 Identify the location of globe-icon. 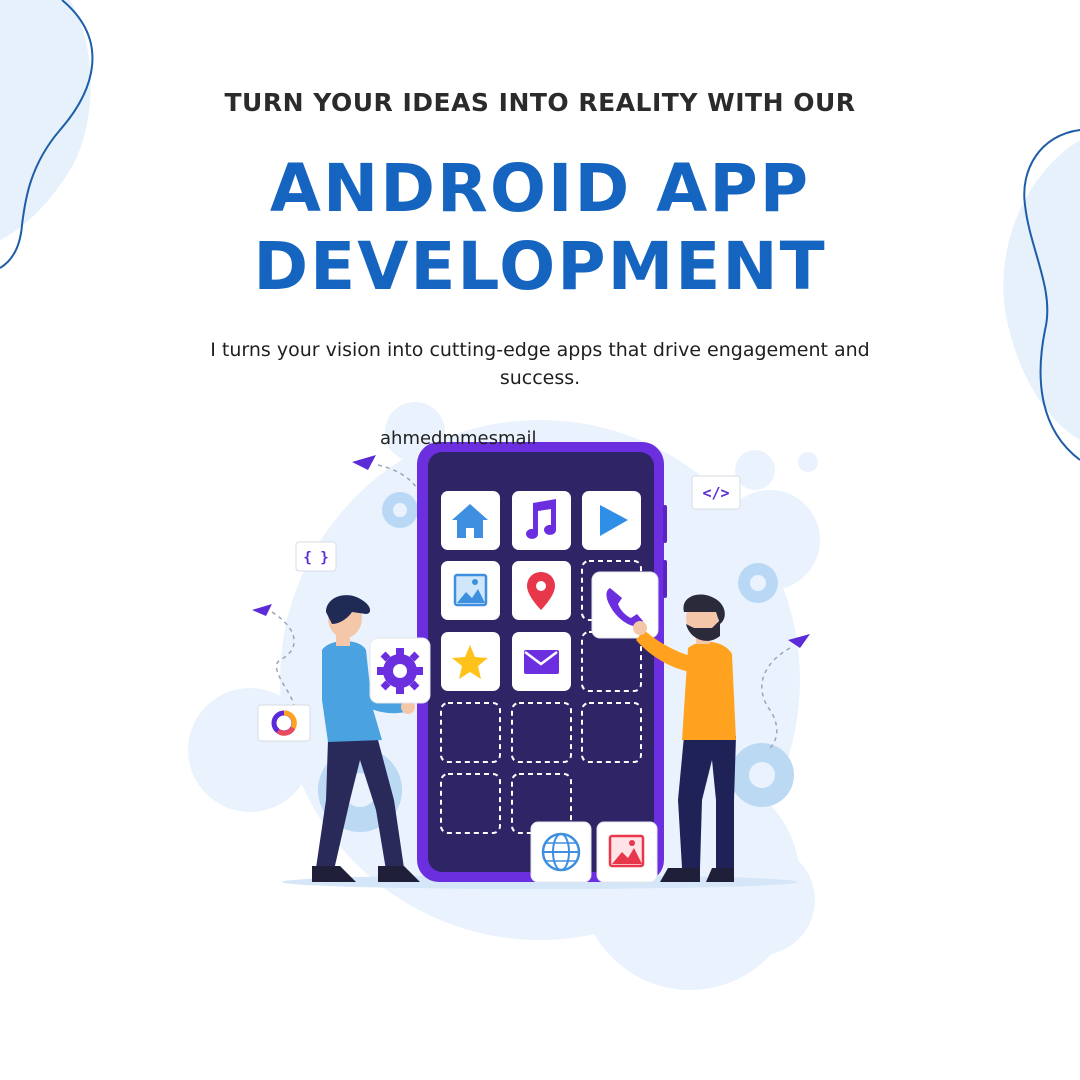
(561, 852).